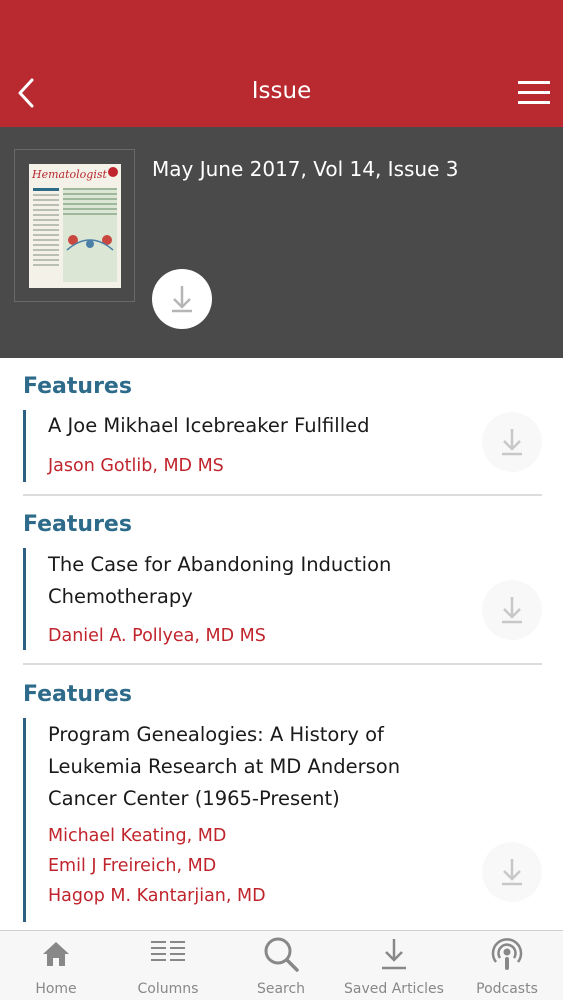 The height and width of the screenshot is (1001, 563). Describe the element at coordinates (157, 896) in the screenshot. I see `article-author: Hagop M. Kantarjian, MD` at that location.